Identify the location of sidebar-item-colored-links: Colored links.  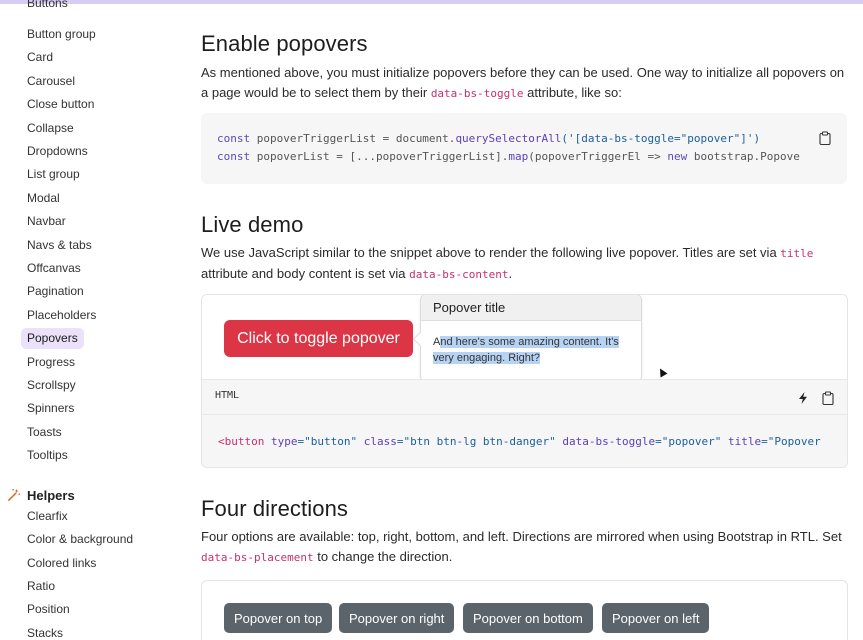
(61, 563).